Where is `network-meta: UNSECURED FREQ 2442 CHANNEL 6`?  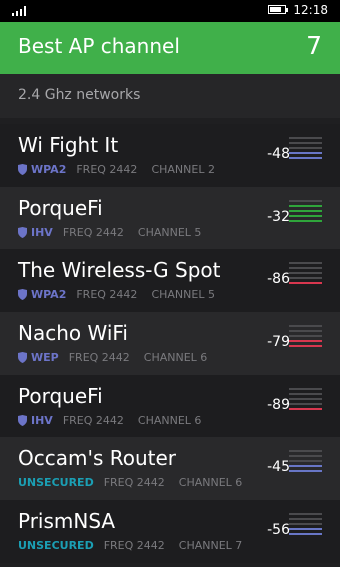
network-meta: UNSECURED FREQ 2442 CHANNEL 6 is located at coordinates (130, 482).